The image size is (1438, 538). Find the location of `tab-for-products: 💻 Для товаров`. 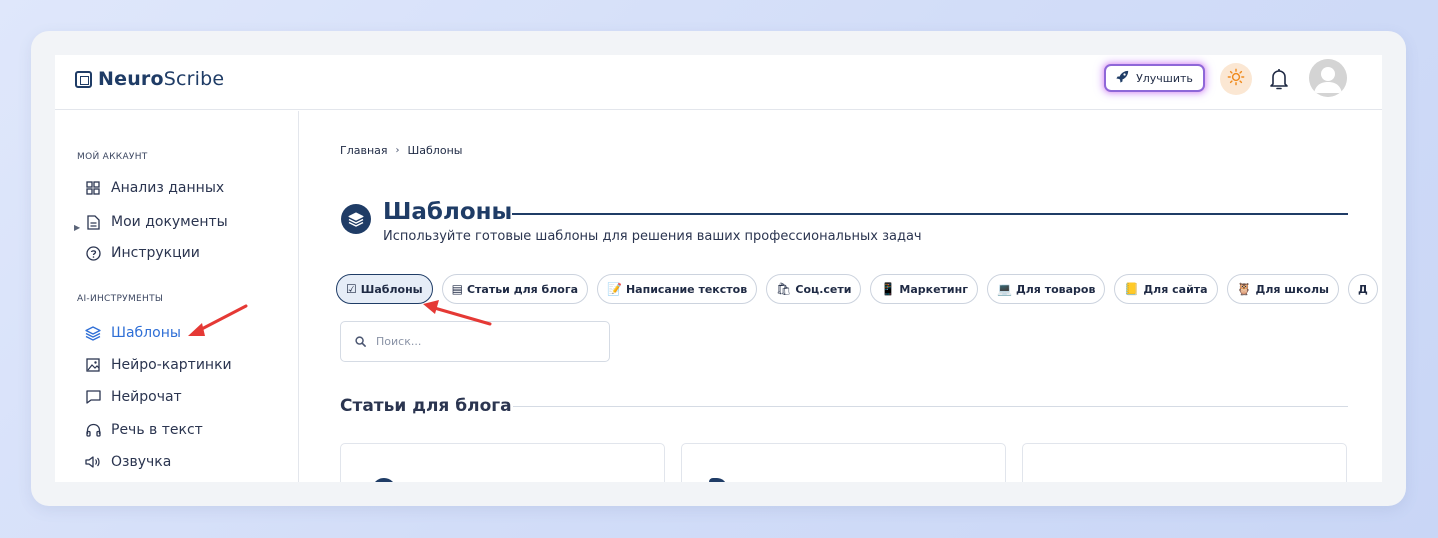

tab-for-products: 💻 Для товаров is located at coordinates (1046, 289).